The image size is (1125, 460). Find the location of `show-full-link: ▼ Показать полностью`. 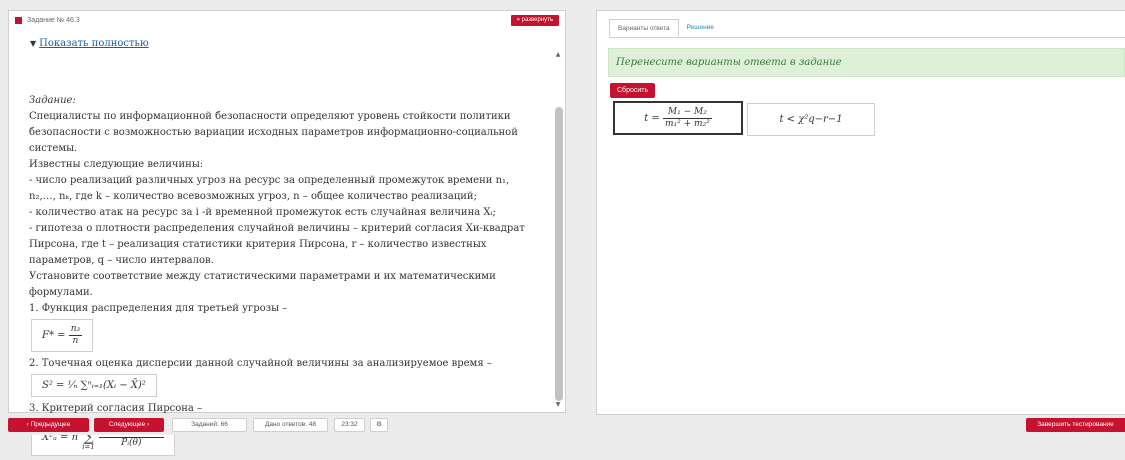

show-full-link: ▼ Показать полностью is located at coordinates (89, 43).